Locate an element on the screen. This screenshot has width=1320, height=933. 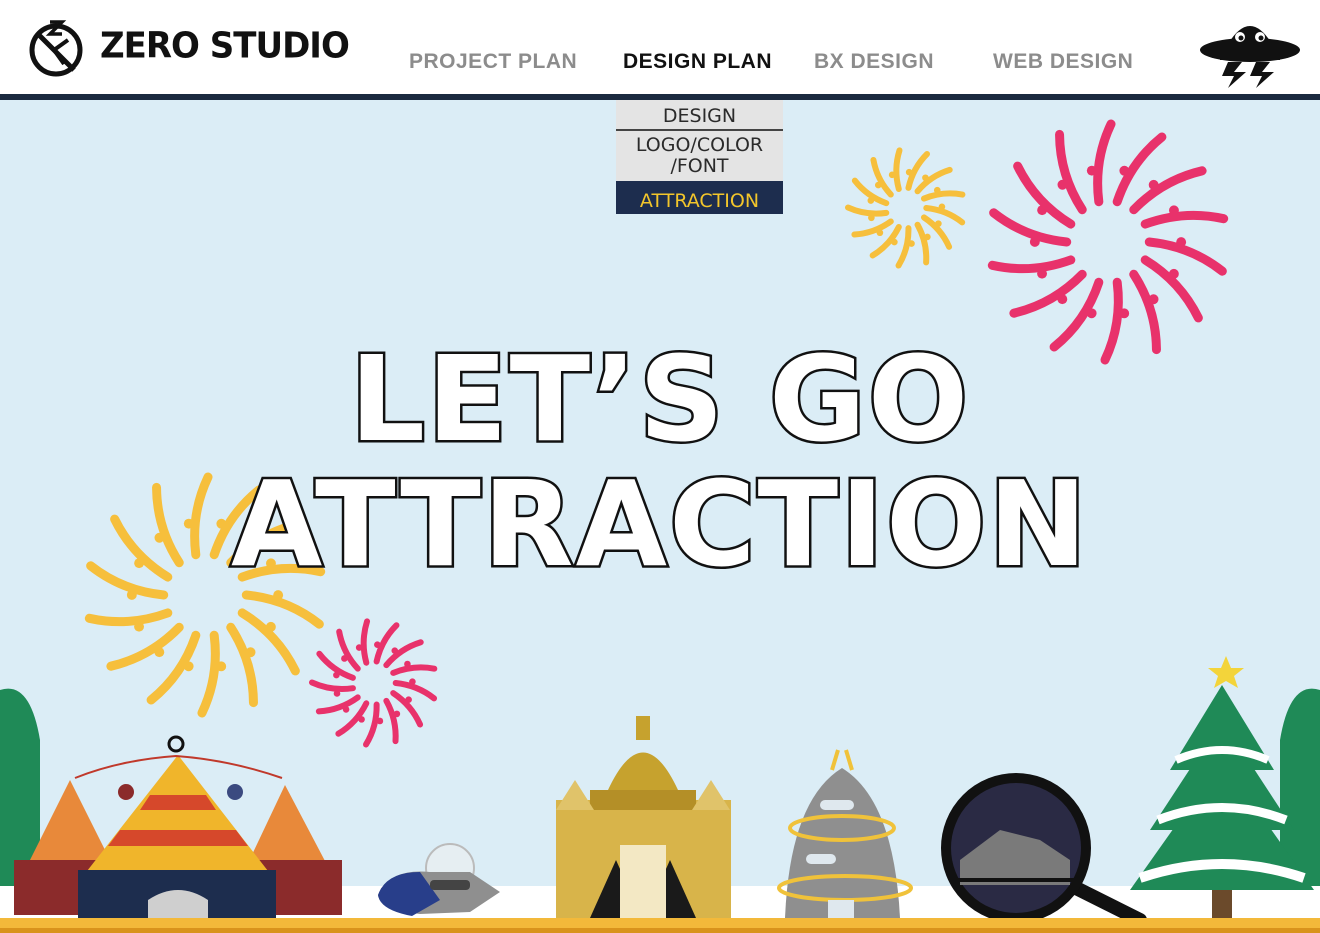
submenu-item-label: /FONT is located at coordinates (699, 166).